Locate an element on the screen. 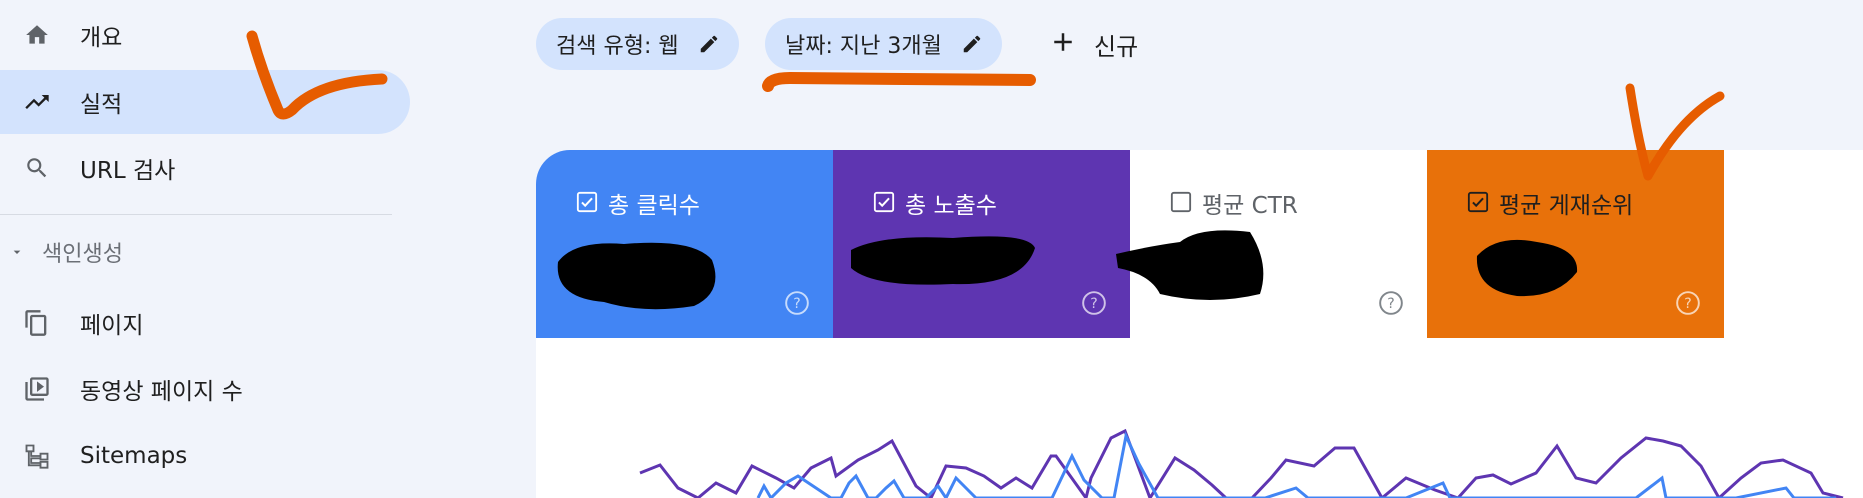 The height and width of the screenshot is (498, 1863). underline-annotation is located at coordinates (899, 81).